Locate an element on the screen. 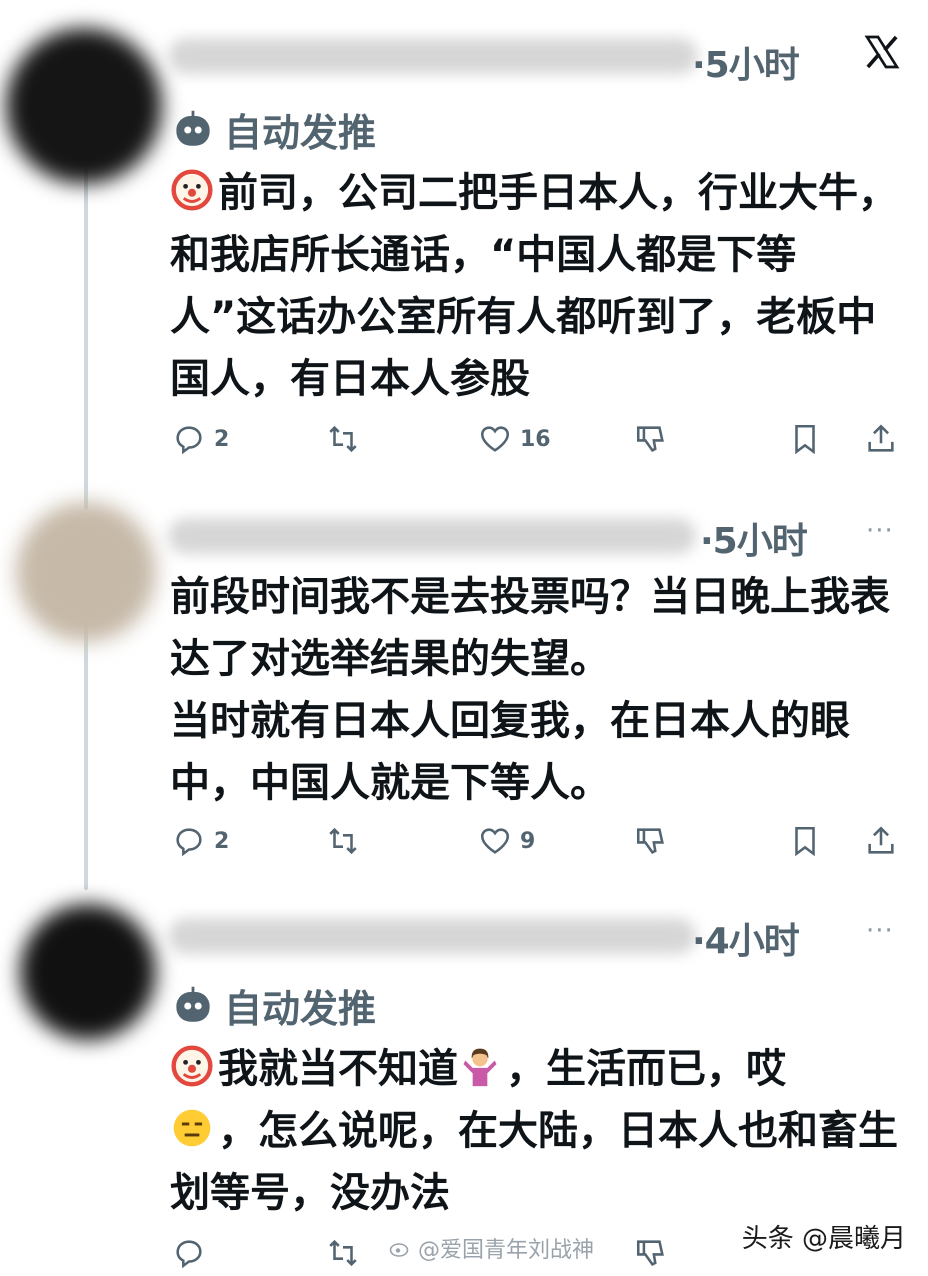  post-body-paragraph: 当时就有日本人回复我，在日本人的眼中，中国人就是下等人。 is located at coordinates (510, 752).